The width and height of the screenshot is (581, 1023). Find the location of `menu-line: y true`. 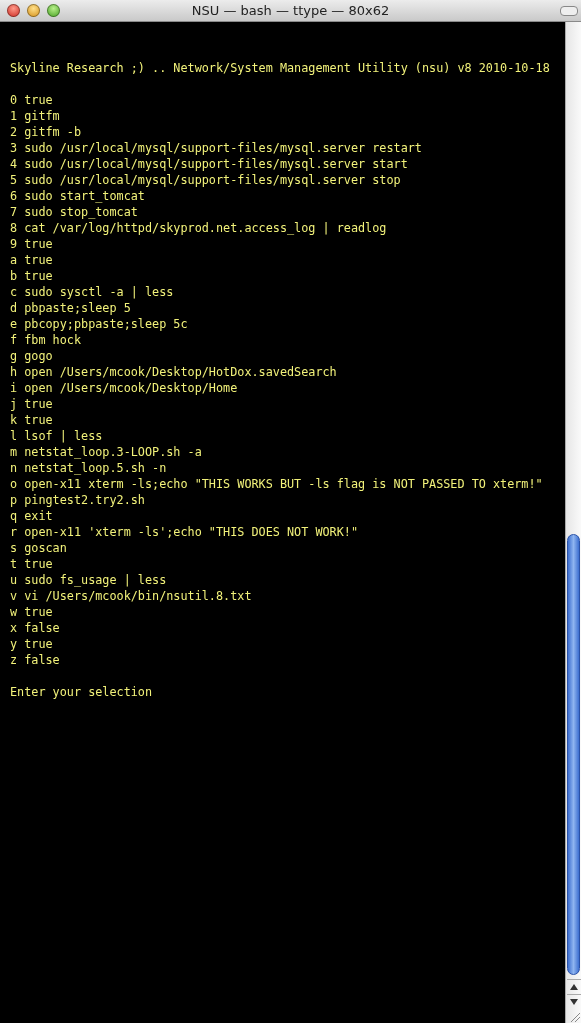

menu-line: y true is located at coordinates (31, 644).